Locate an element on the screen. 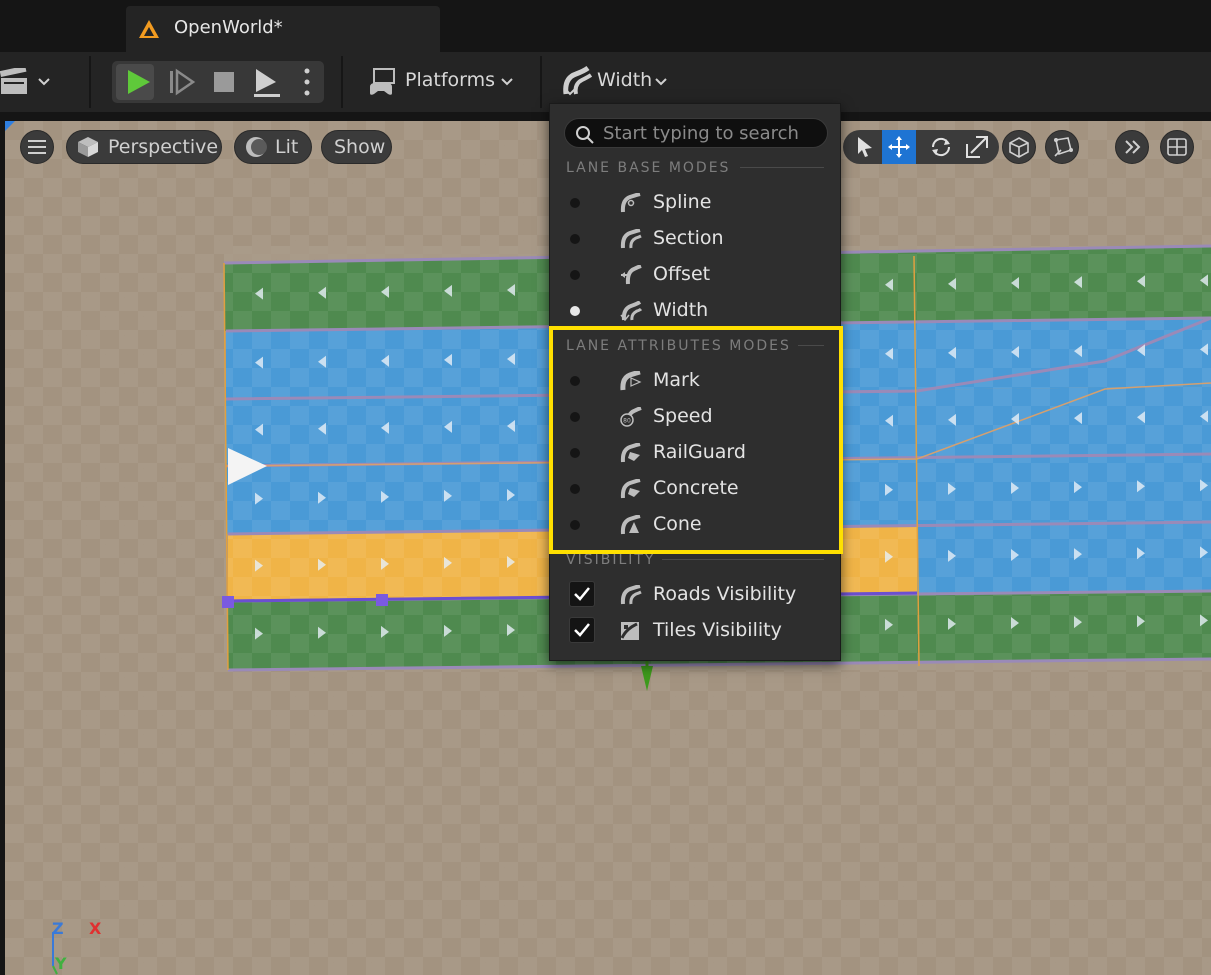  section-icon is located at coordinates (631, 239).